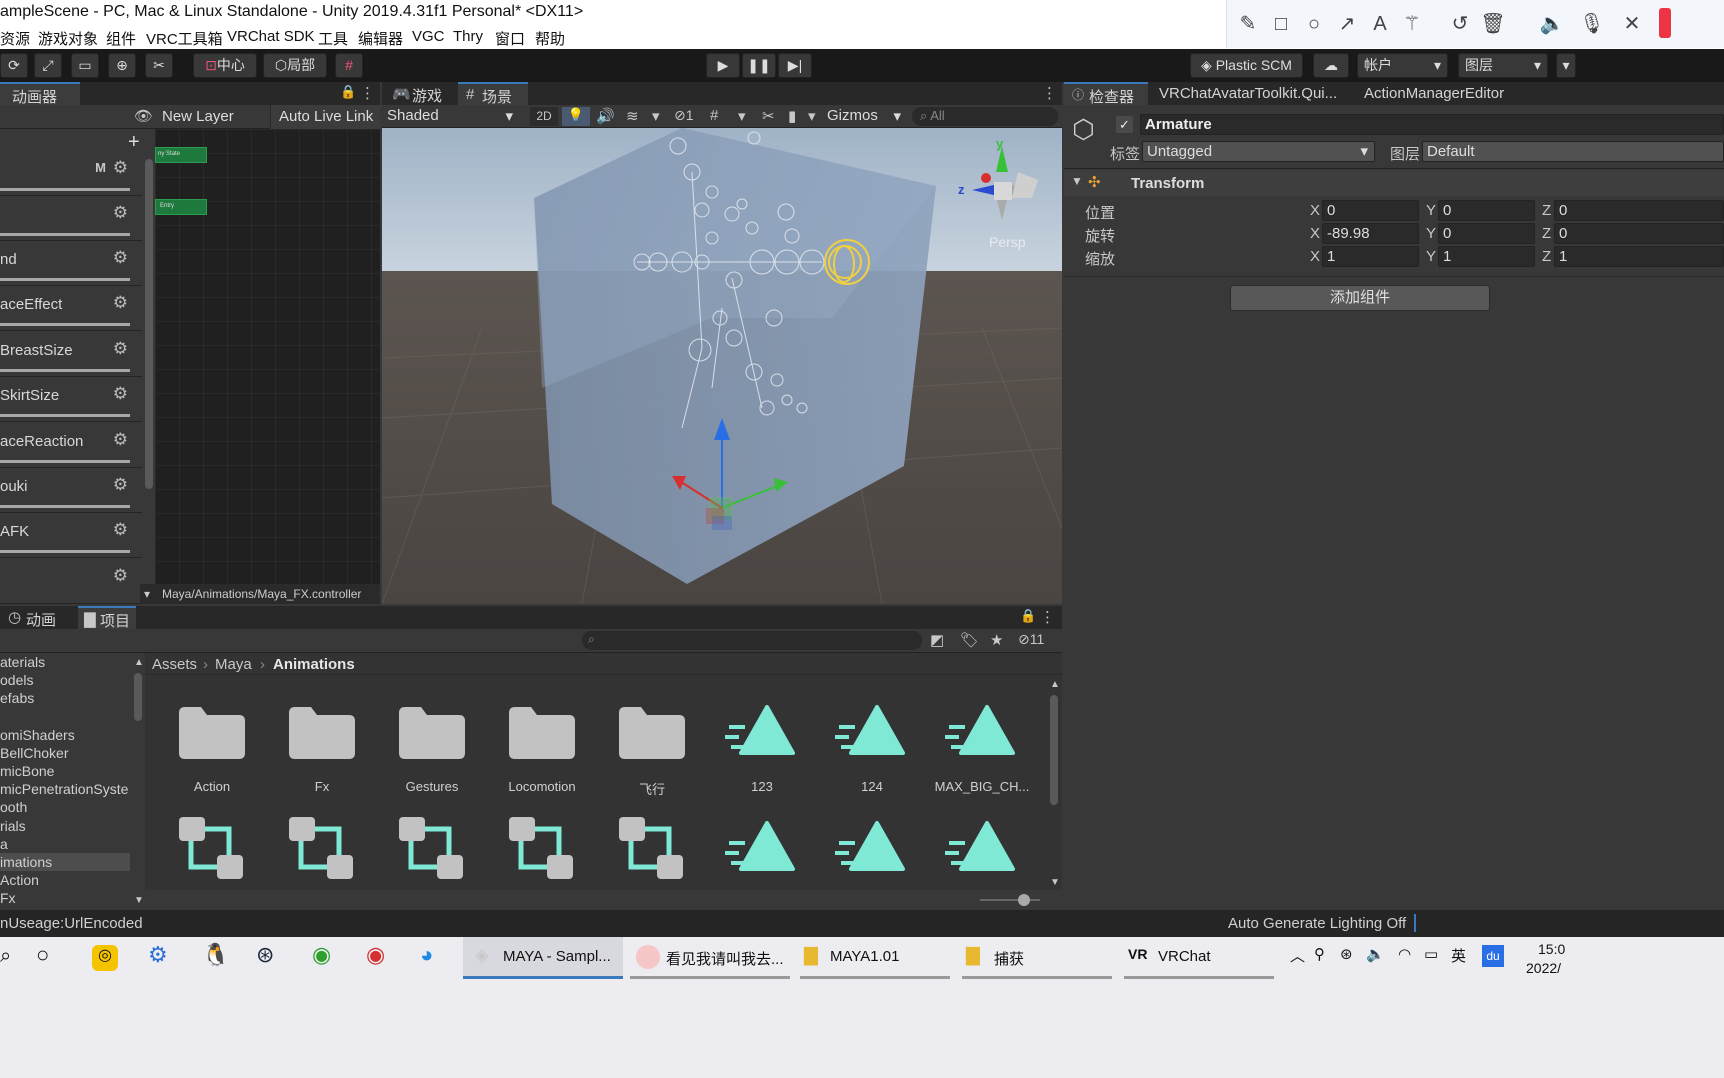  What do you see at coordinates (65, 753) in the screenshot?
I see `tree-item: BellChoker` at bounding box center [65, 753].